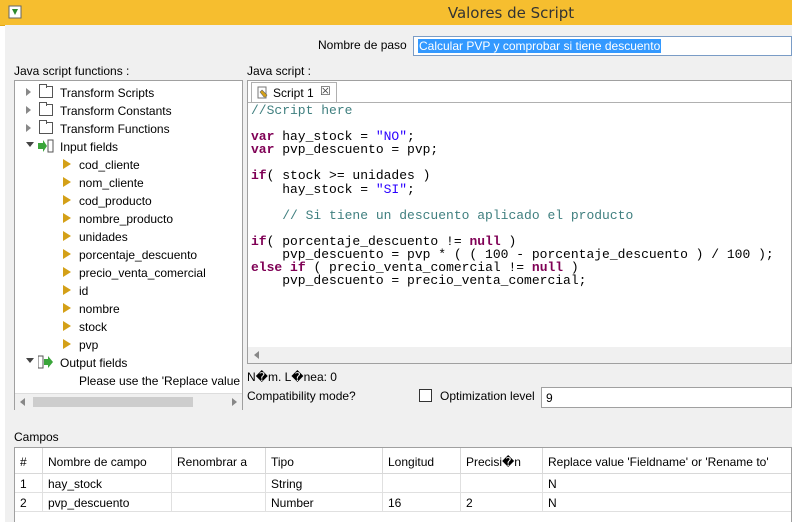  What do you see at coordinates (292, 377) in the screenshot?
I see `line-number-label: N�m. L�nea: 0` at bounding box center [292, 377].